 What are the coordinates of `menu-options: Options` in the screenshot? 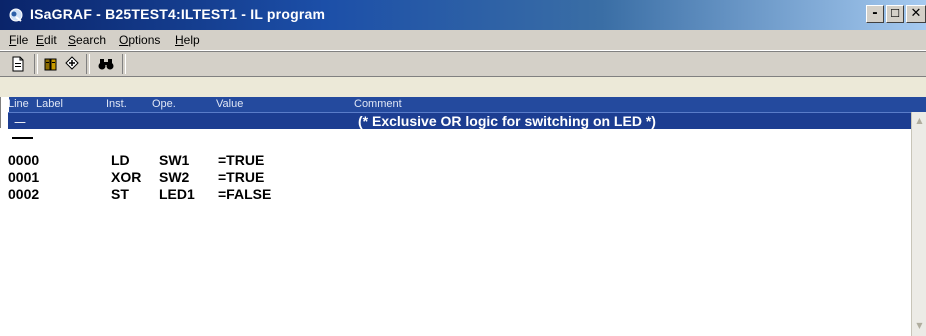 It's located at (139, 40).